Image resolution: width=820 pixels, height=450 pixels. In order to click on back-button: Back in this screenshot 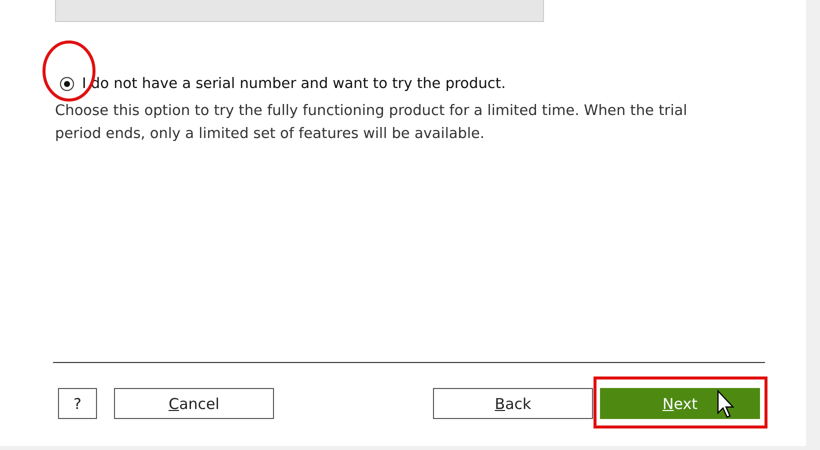, I will do `click(513, 403)`.